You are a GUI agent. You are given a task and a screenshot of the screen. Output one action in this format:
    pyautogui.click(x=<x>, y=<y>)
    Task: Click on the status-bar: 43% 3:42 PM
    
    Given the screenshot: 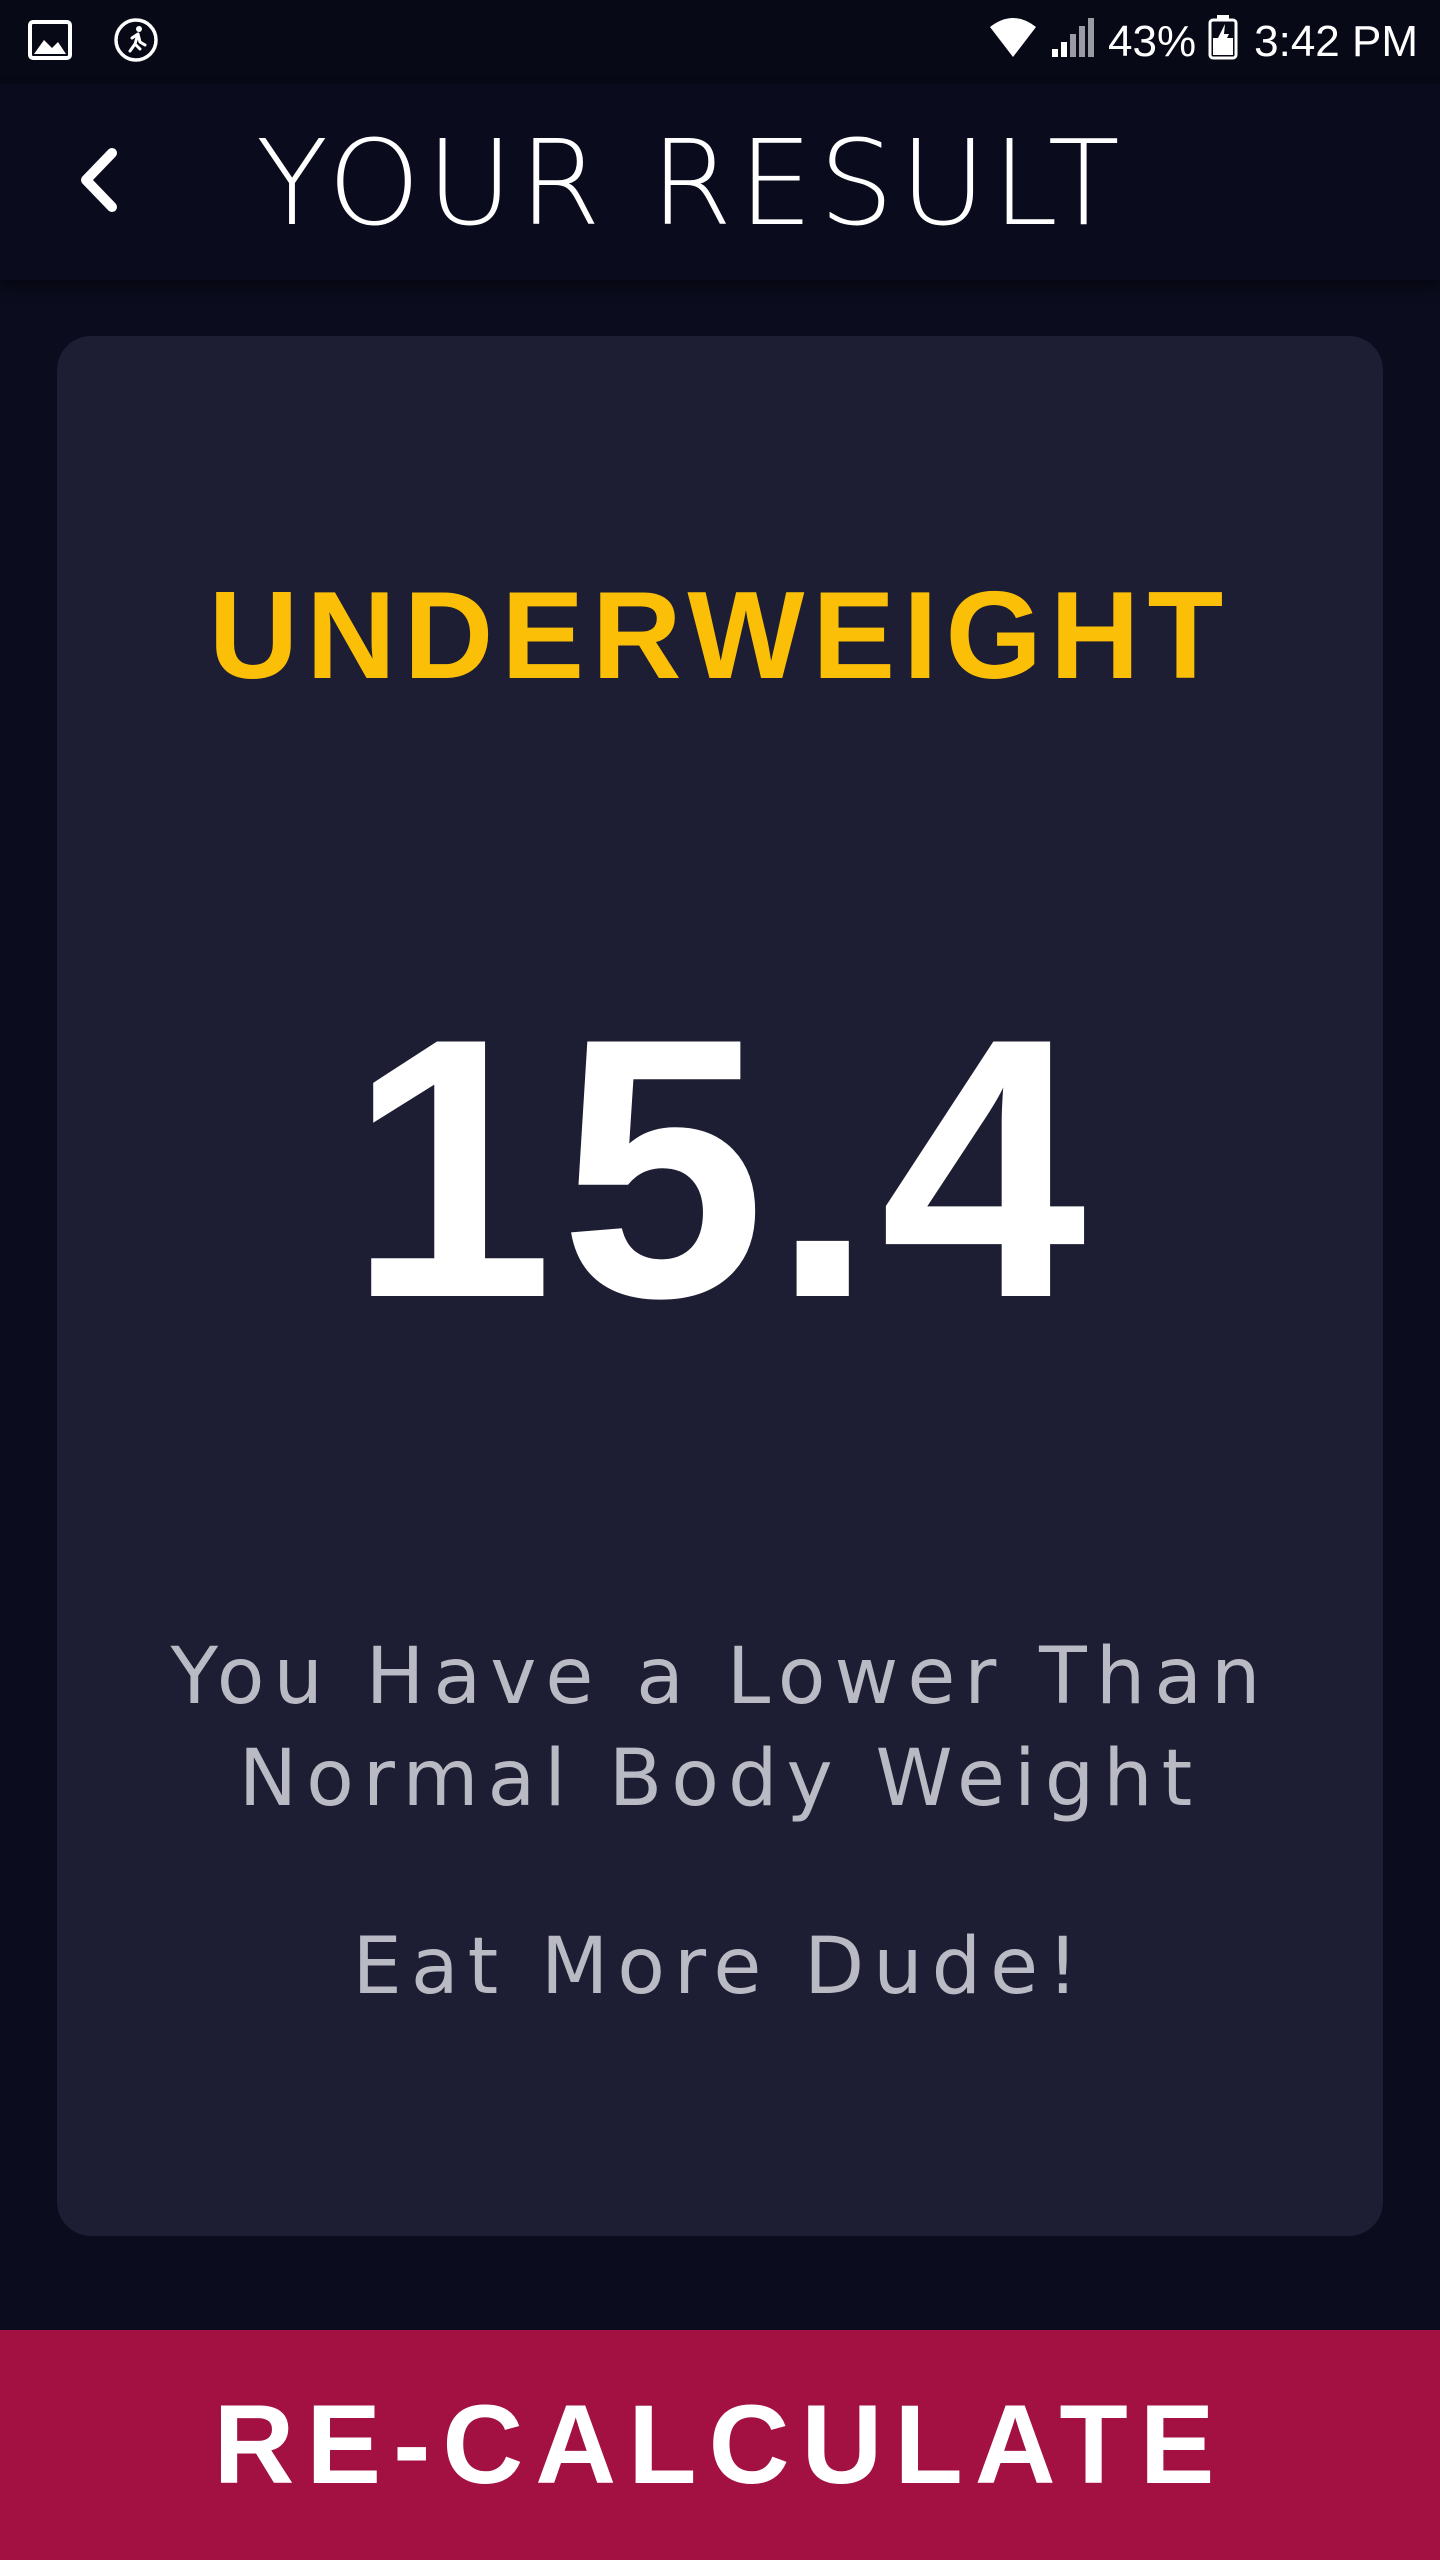 What is the action you would take?
    pyautogui.click(x=720, y=42)
    